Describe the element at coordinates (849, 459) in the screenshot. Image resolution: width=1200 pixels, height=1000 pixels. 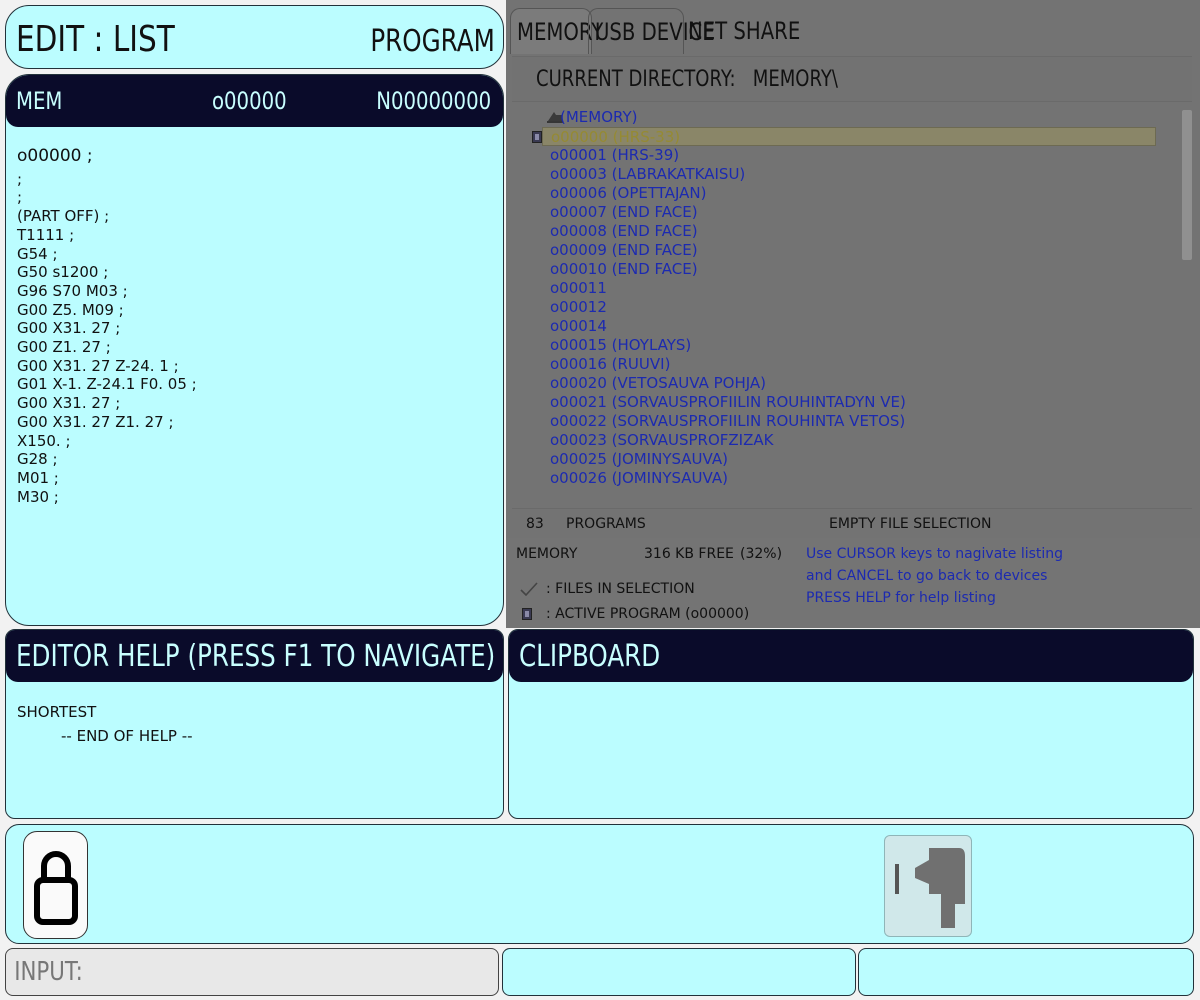
I see `file-item: o00025 (JOMINYSAUVA)` at that location.